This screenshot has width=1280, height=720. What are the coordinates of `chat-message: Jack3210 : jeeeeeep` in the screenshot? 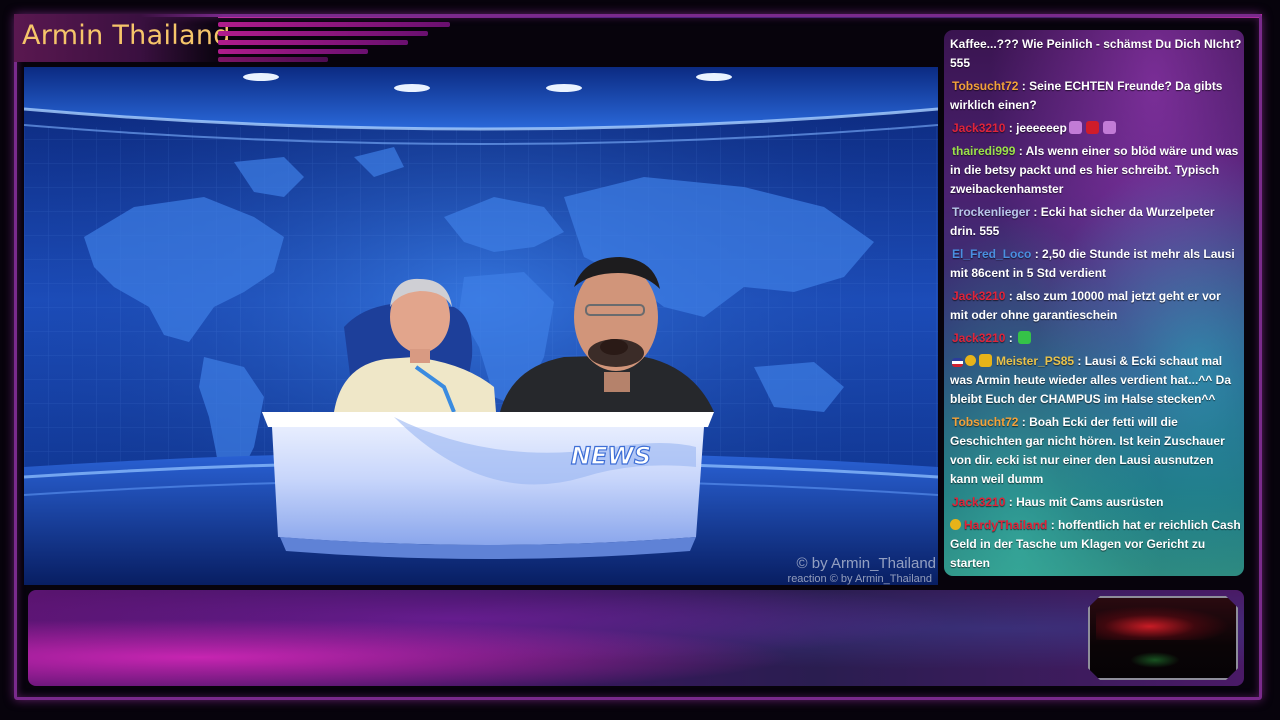 It's located at (1096, 128).